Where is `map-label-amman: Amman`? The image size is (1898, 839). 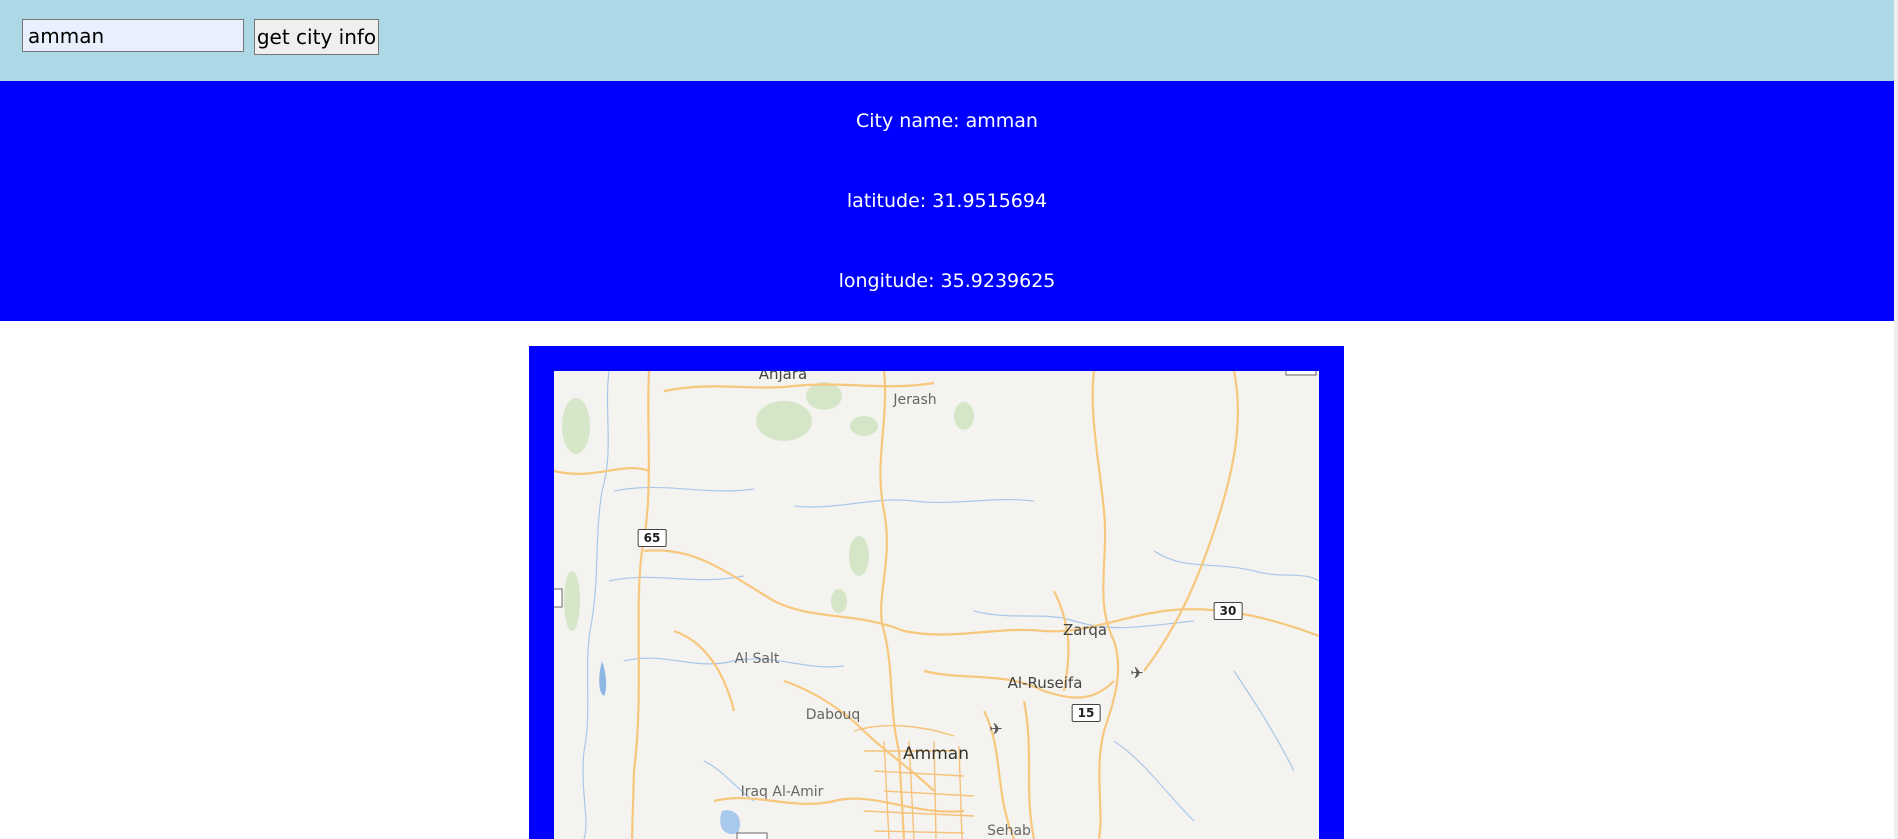 map-label-amman: Amman is located at coordinates (936, 754).